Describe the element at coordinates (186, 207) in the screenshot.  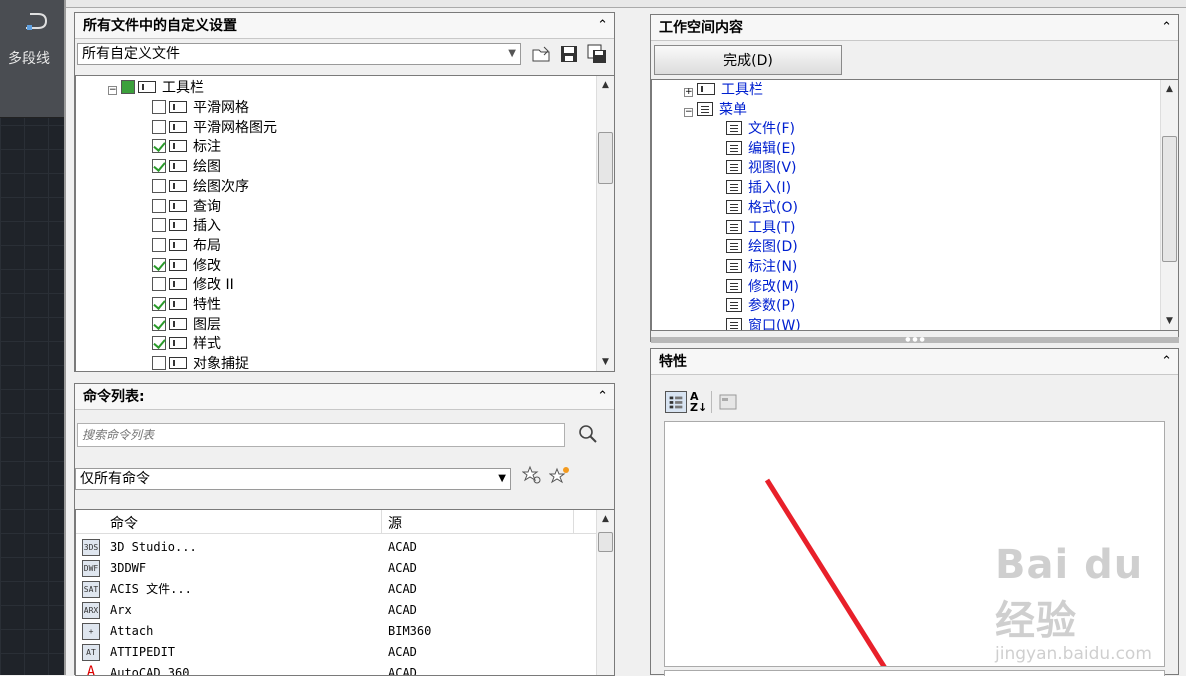
I see `toolbar-item: 查询` at that location.